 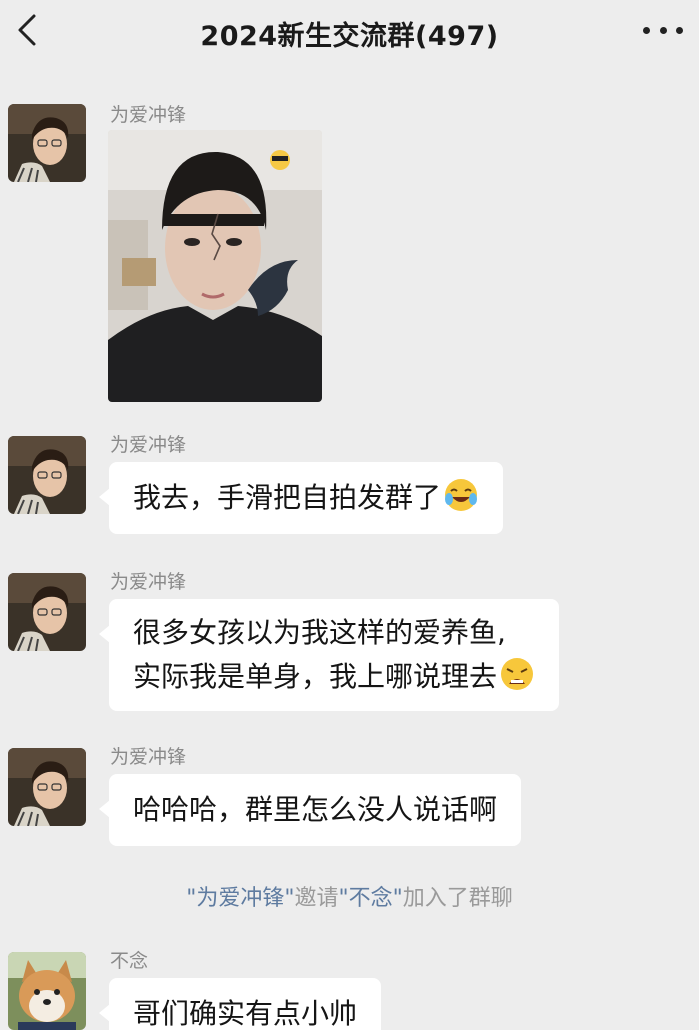 I want to click on message-bubble: 哥们确实有点小帅, so click(x=240, y=1004).